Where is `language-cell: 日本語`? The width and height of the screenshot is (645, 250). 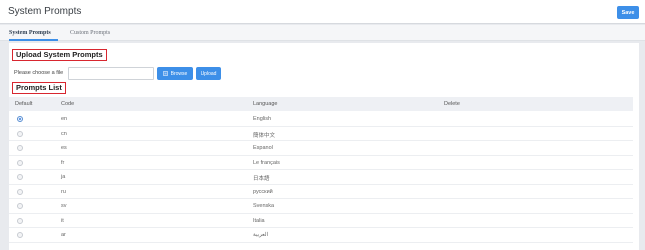 language-cell: 日本語 is located at coordinates (261, 179).